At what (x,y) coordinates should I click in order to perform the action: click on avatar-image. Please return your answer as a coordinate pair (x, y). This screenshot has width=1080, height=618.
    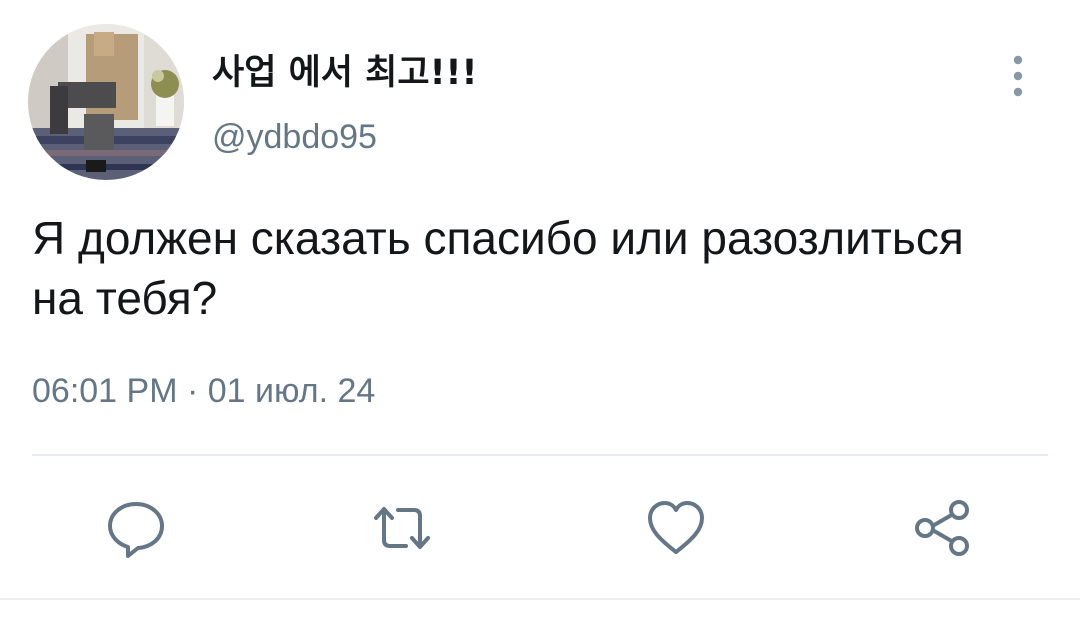
    Looking at the image, I should click on (106, 102).